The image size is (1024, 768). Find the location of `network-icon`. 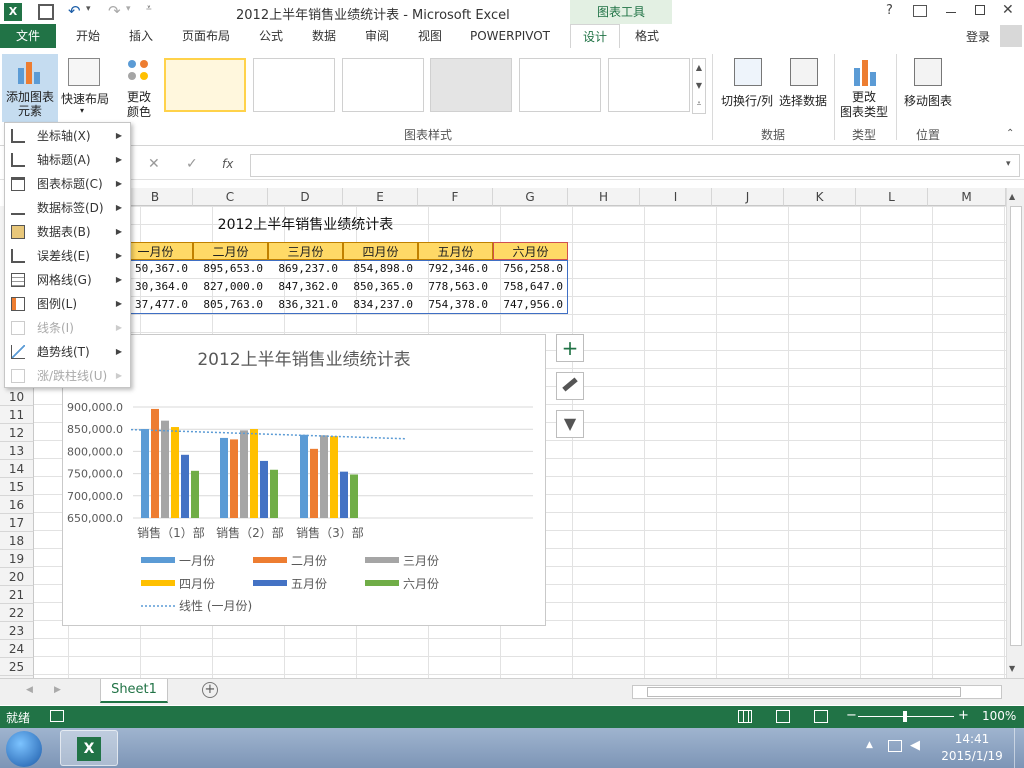

network-icon is located at coordinates (895, 746).